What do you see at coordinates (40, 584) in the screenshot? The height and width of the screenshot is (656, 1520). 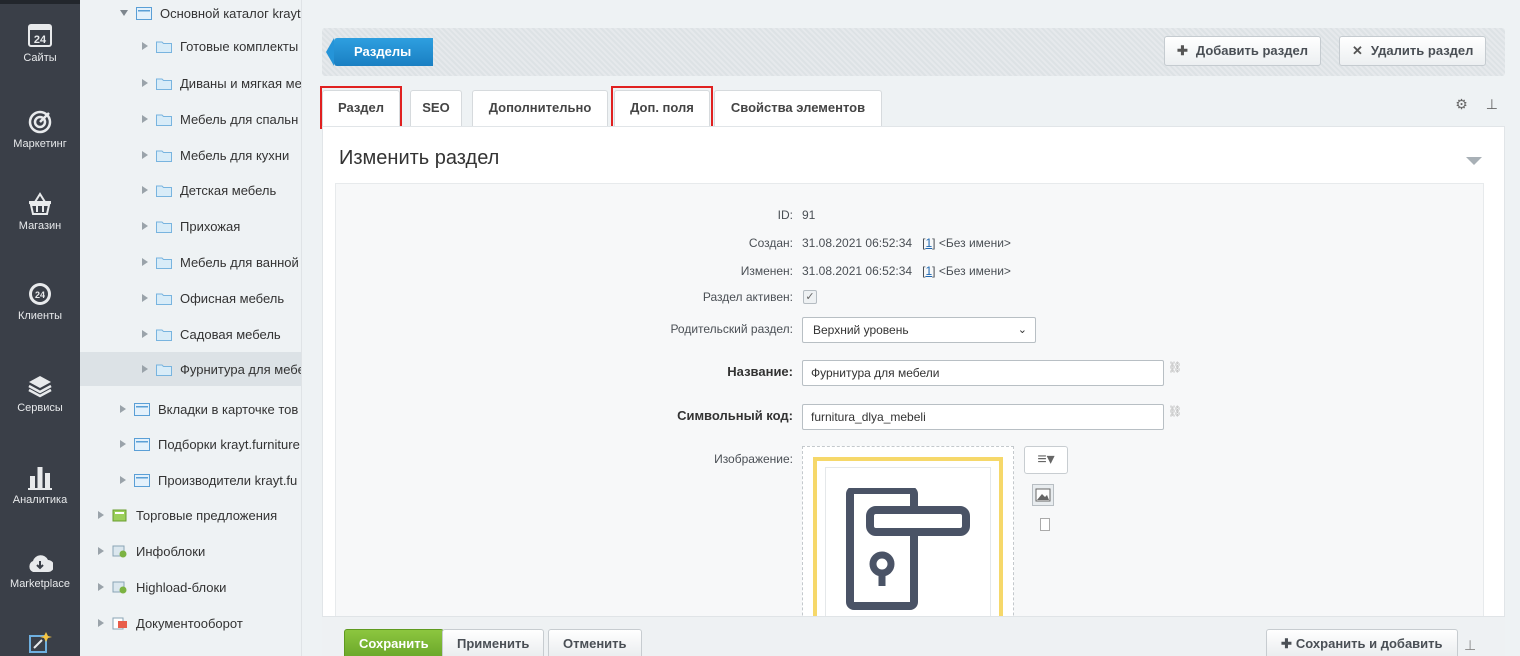 I see `sidebar-item-label: Marketplace` at bounding box center [40, 584].